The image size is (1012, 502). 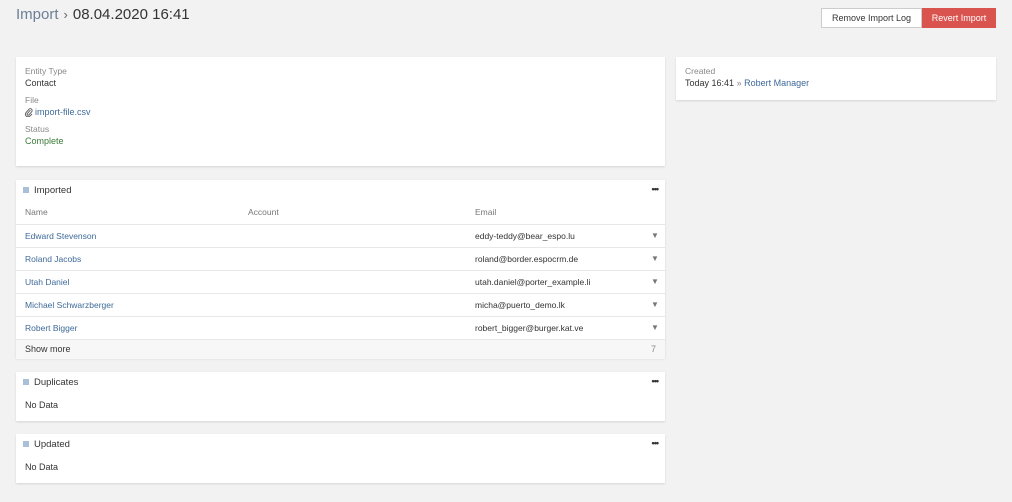 I want to click on row-name-link: Utah Daniel, so click(x=127, y=282).